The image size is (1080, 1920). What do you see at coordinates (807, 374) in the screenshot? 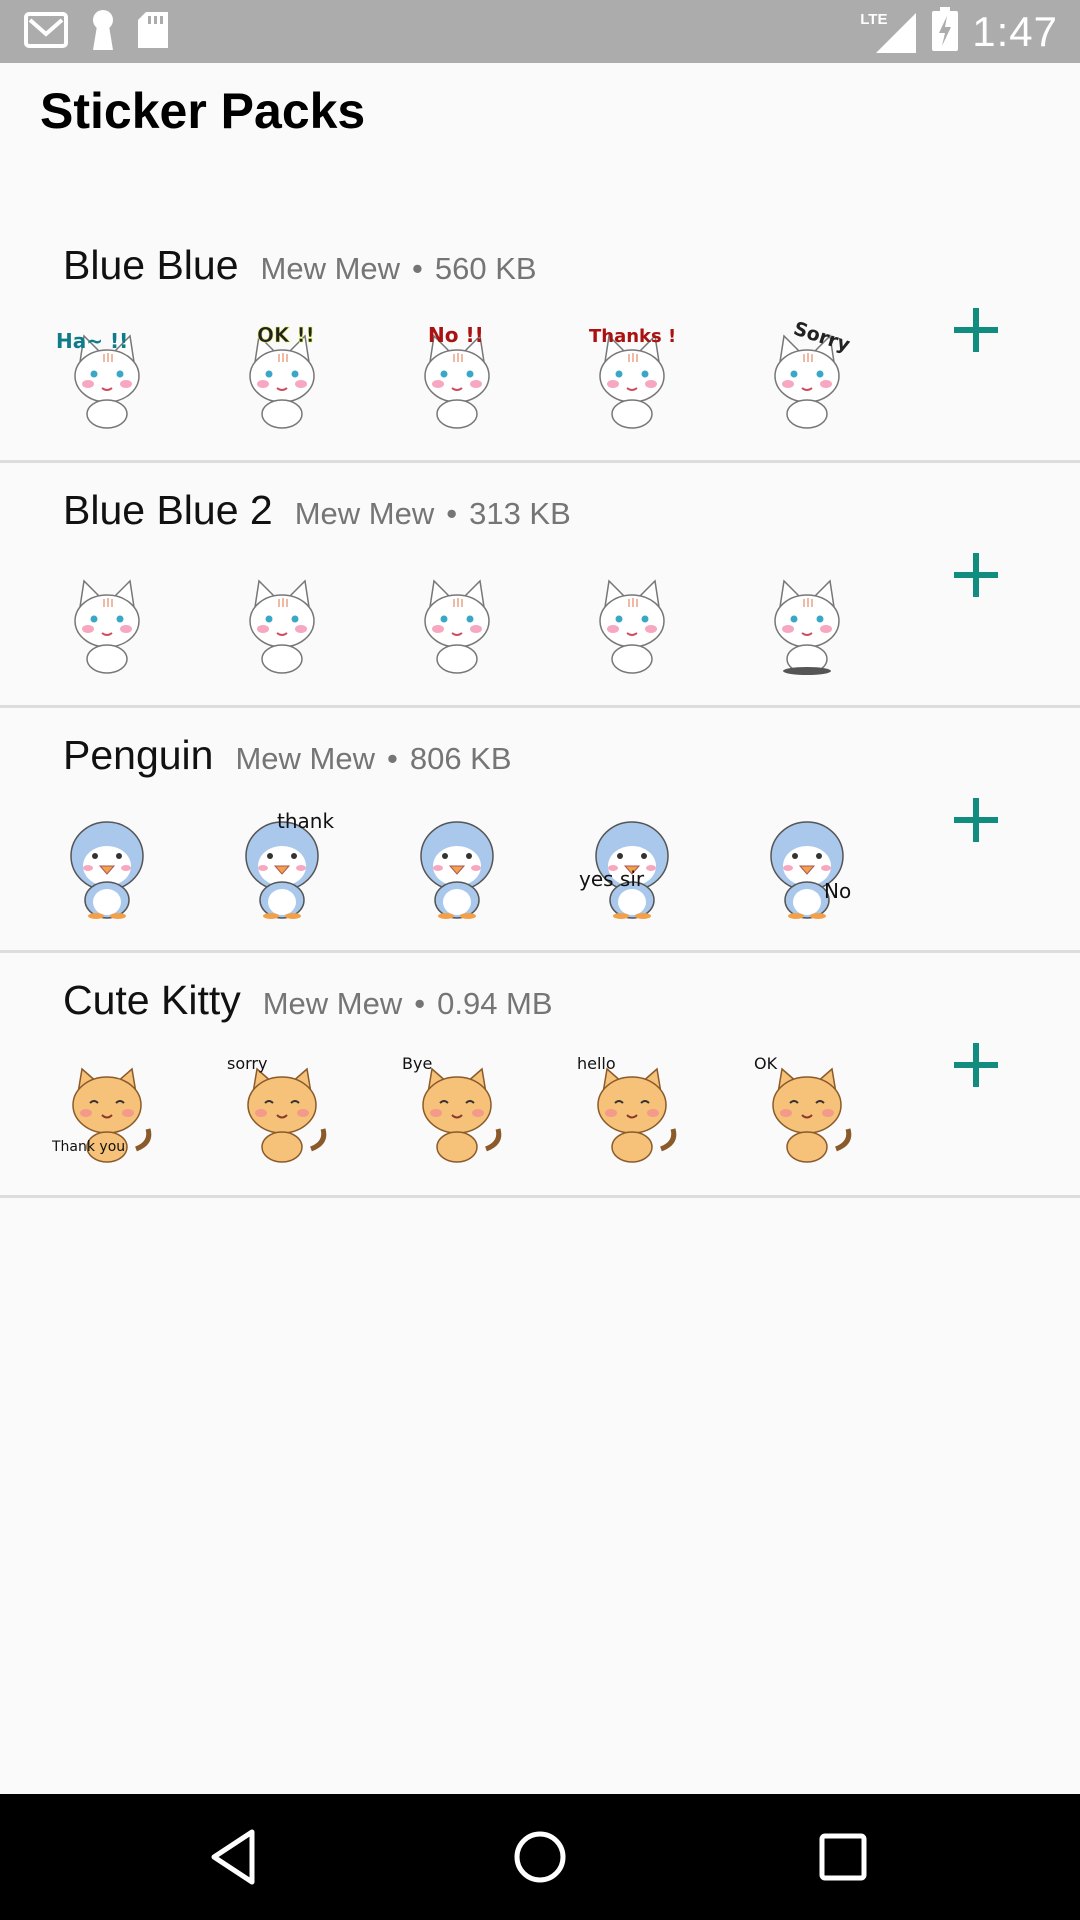
I see `sticker-preview: Sorry` at bounding box center [807, 374].